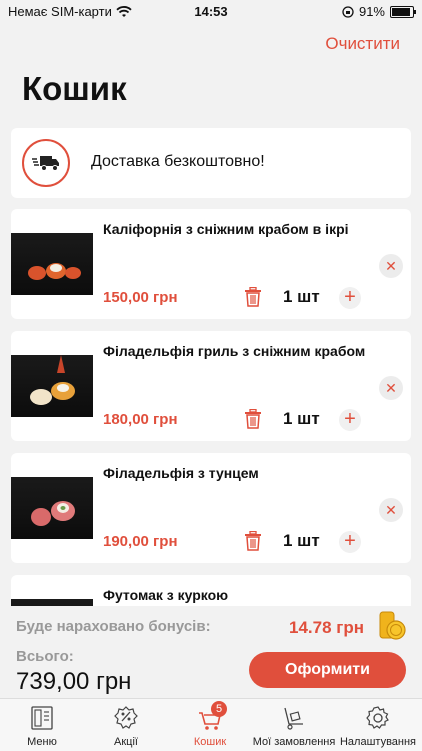 This screenshot has height=751, width=422. What do you see at coordinates (178, 161) in the screenshot?
I see `delivery-text: Доставка безкоштовно!` at bounding box center [178, 161].